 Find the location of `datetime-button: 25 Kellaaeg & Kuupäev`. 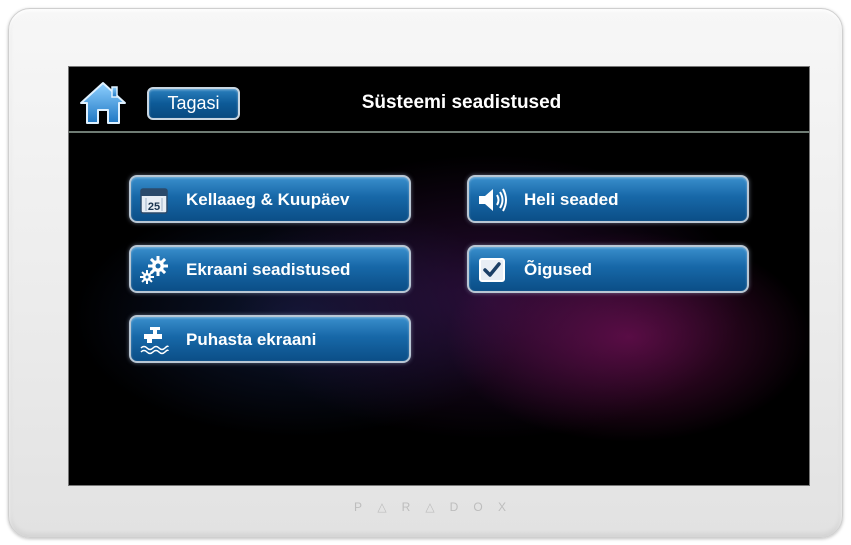

datetime-button: 25 Kellaaeg & Kuupäev is located at coordinates (270, 199).